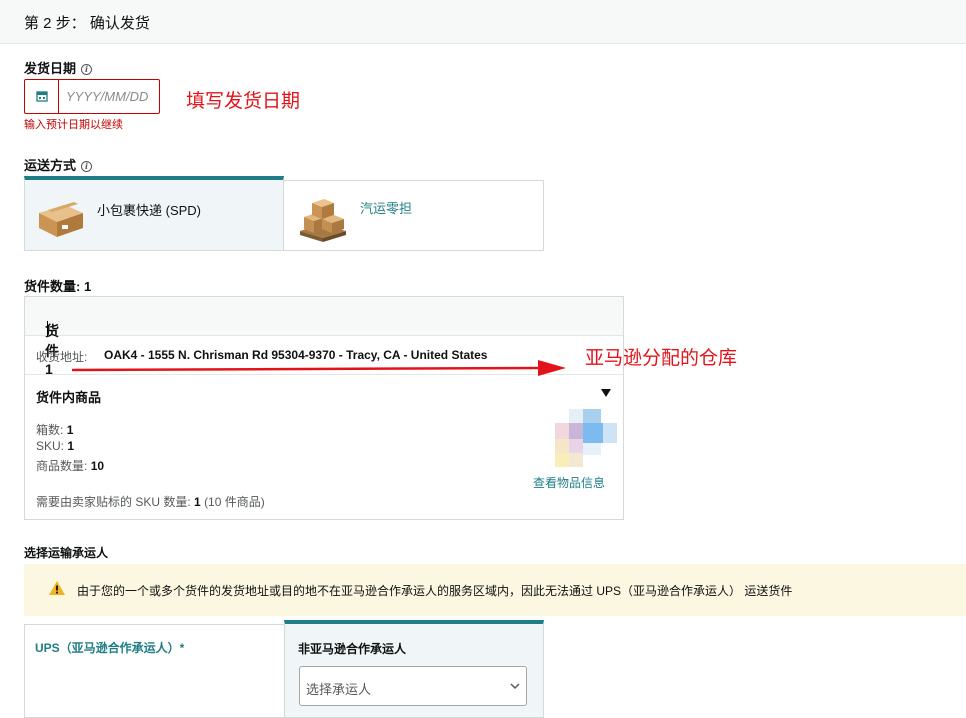  I want to click on shipping-method-label: 运送方式 i, so click(58, 164).